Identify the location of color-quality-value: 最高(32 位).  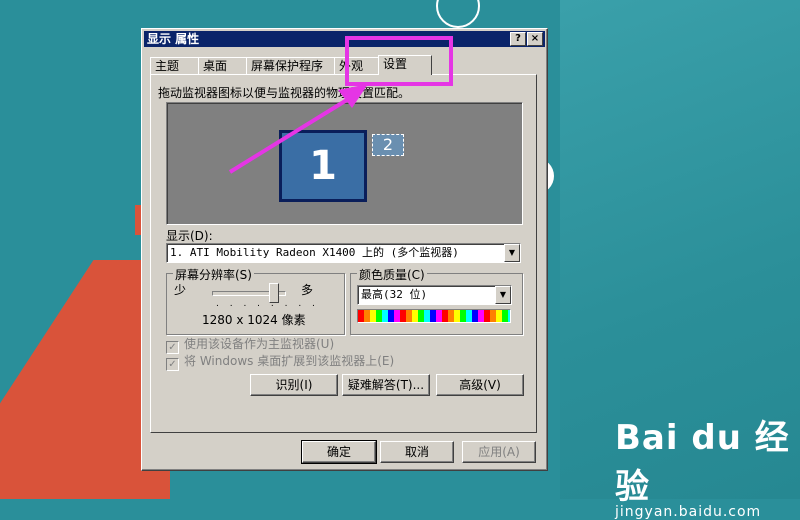
(394, 294).